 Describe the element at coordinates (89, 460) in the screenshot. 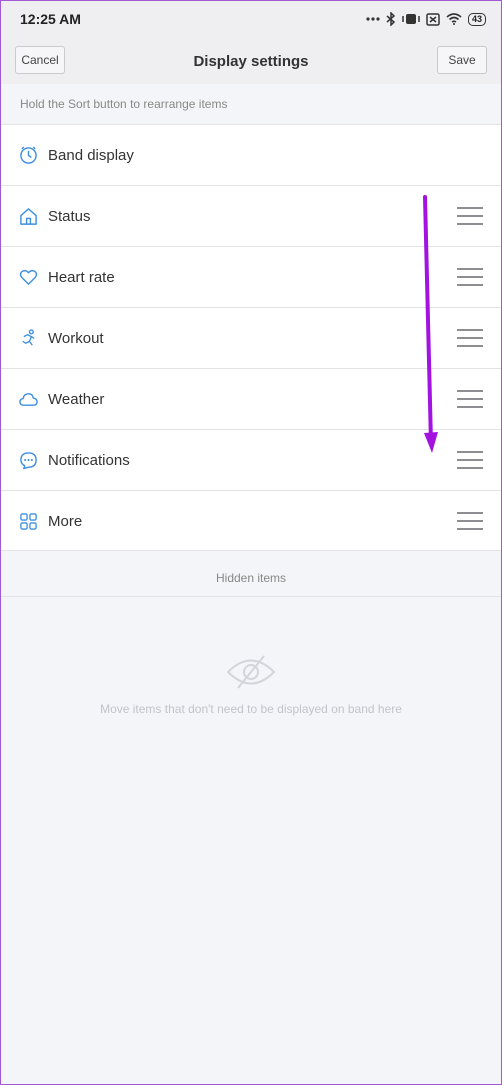

I see `list-item-label: Notifications` at that location.